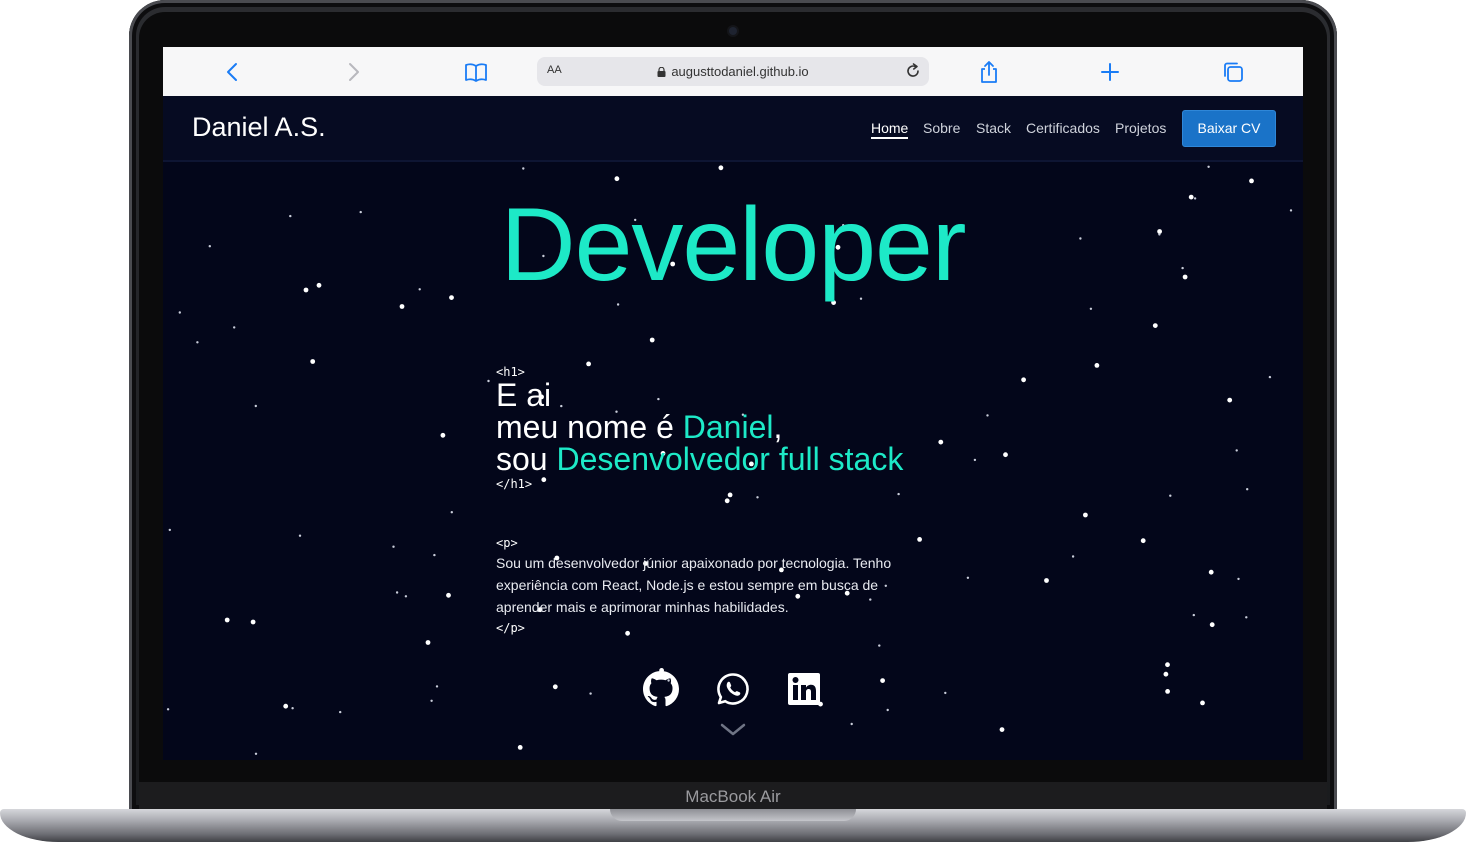 The height and width of the screenshot is (842, 1466). What do you see at coordinates (1063, 128) in the screenshot?
I see `nav-link-certificados: Certificados` at bounding box center [1063, 128].